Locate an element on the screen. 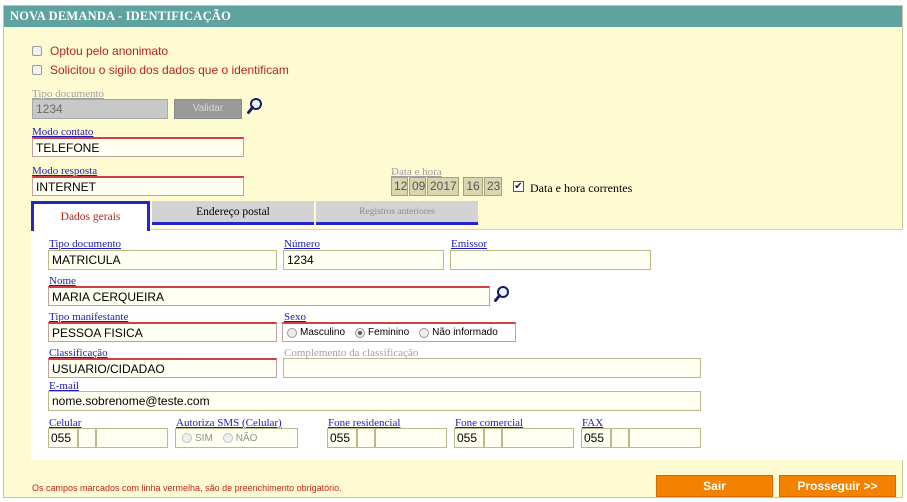 Image resolution: width=907 pixels, height=502 pixels. sair-button: Sair is located at coordinates (714, 486).